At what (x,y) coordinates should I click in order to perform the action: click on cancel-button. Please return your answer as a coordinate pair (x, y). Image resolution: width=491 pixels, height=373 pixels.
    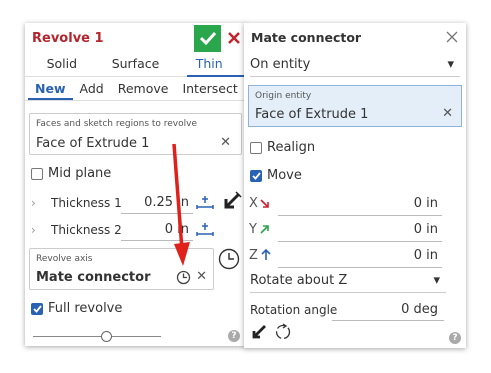
    Looking at the image, I should click on (234, 38).